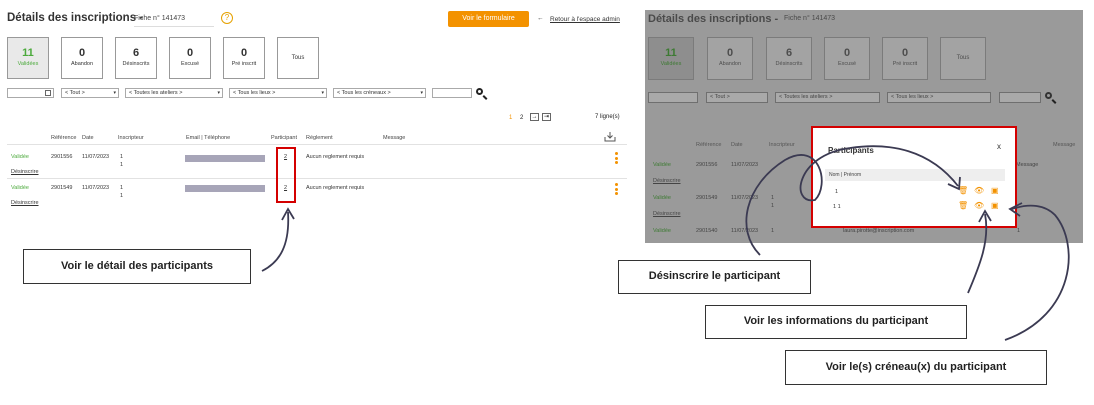 This screenshot has height=405, width=1094. I want to click on arrow-to-participant, so click(275, 241).